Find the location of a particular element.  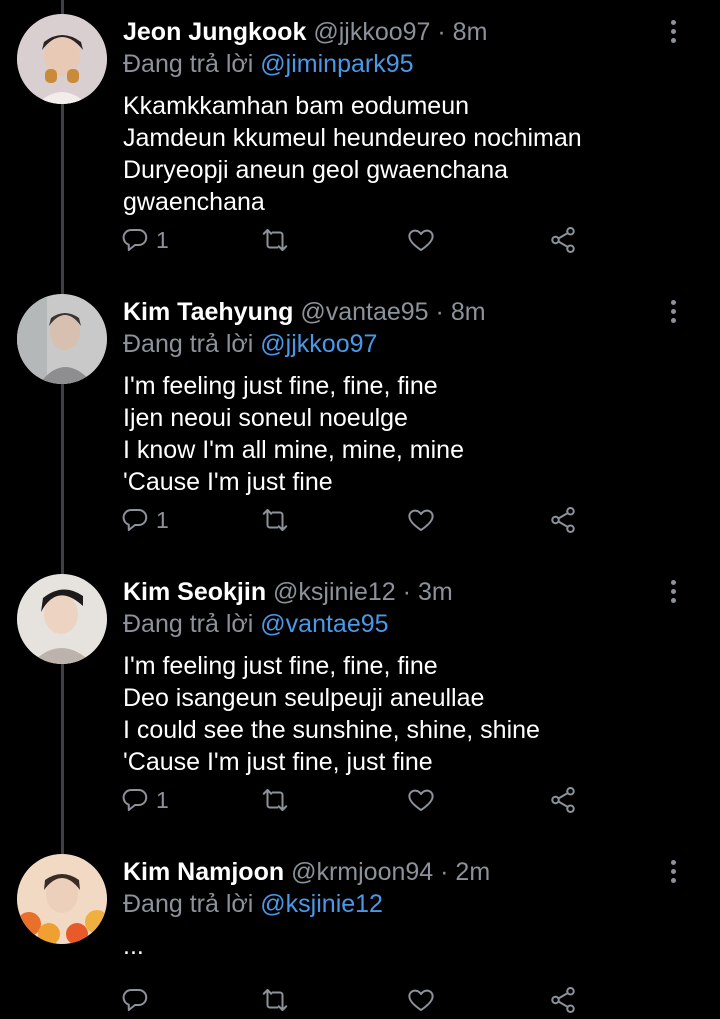

tweet-text-line: 'Cause I'm just fine, just fine is located at coordinates (278, 762).